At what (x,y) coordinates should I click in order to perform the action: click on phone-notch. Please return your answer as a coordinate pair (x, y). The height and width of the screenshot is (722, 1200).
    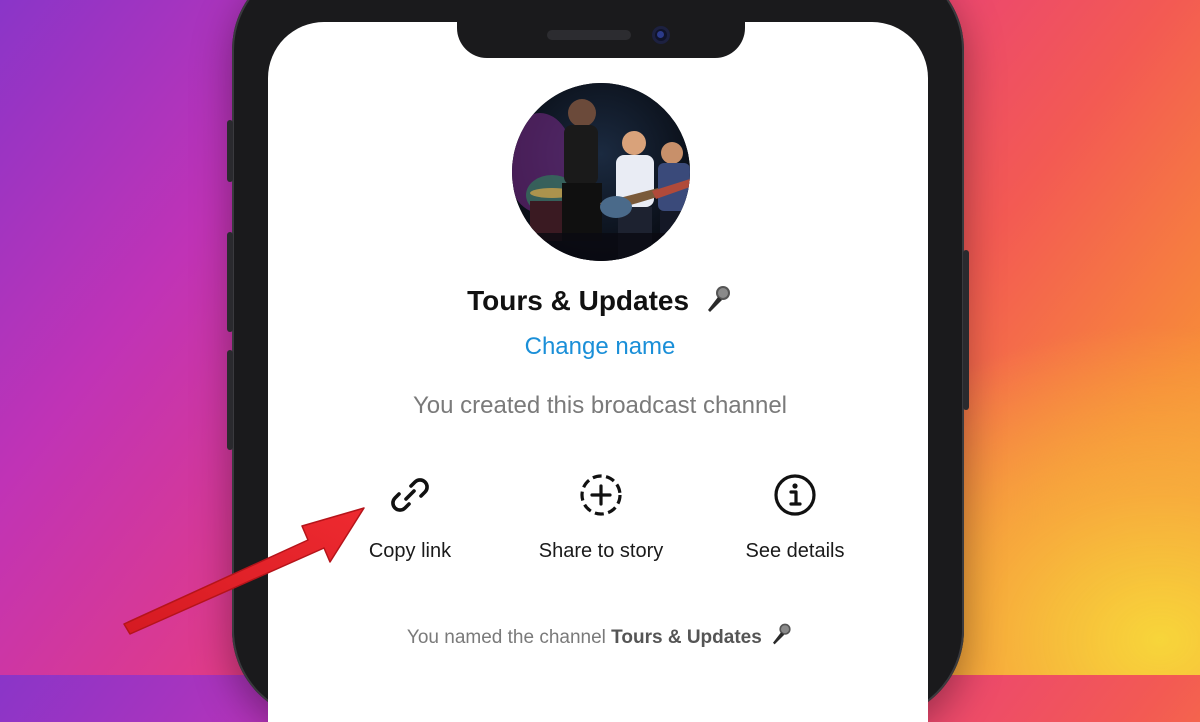
    Looking at the image, I should click on (601, 29).